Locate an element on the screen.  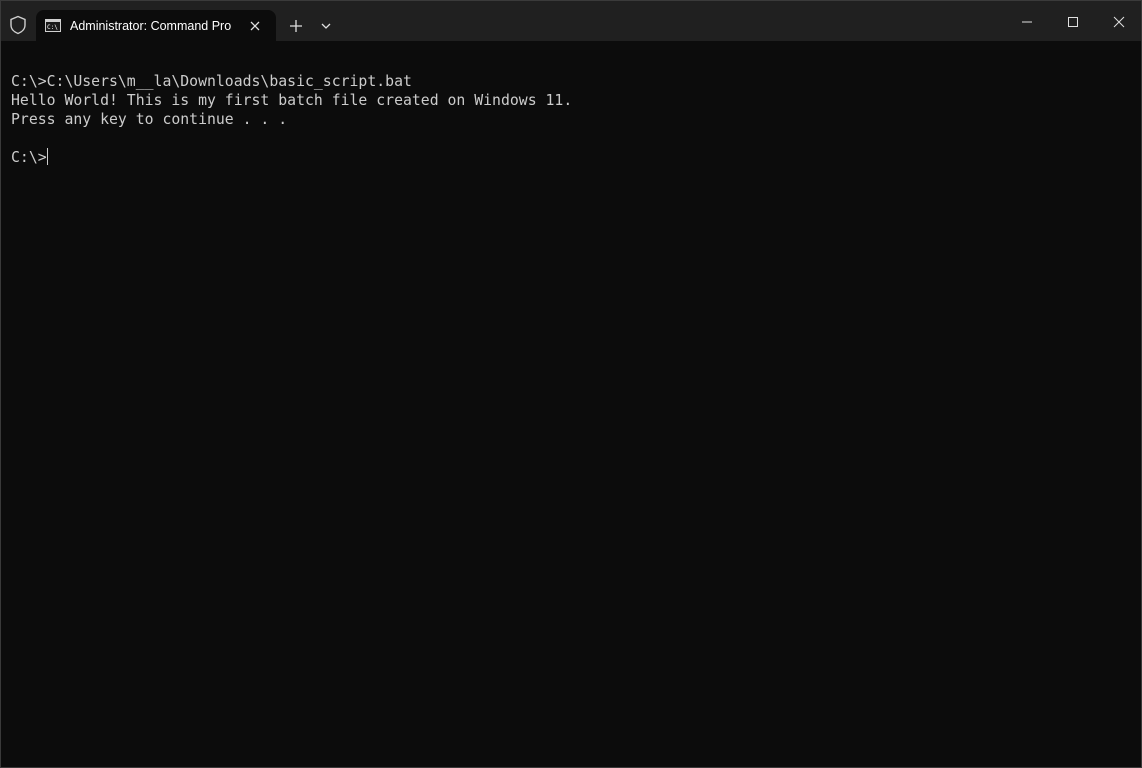
cmd-icon: C:\ is located at coordinates (53, 25).